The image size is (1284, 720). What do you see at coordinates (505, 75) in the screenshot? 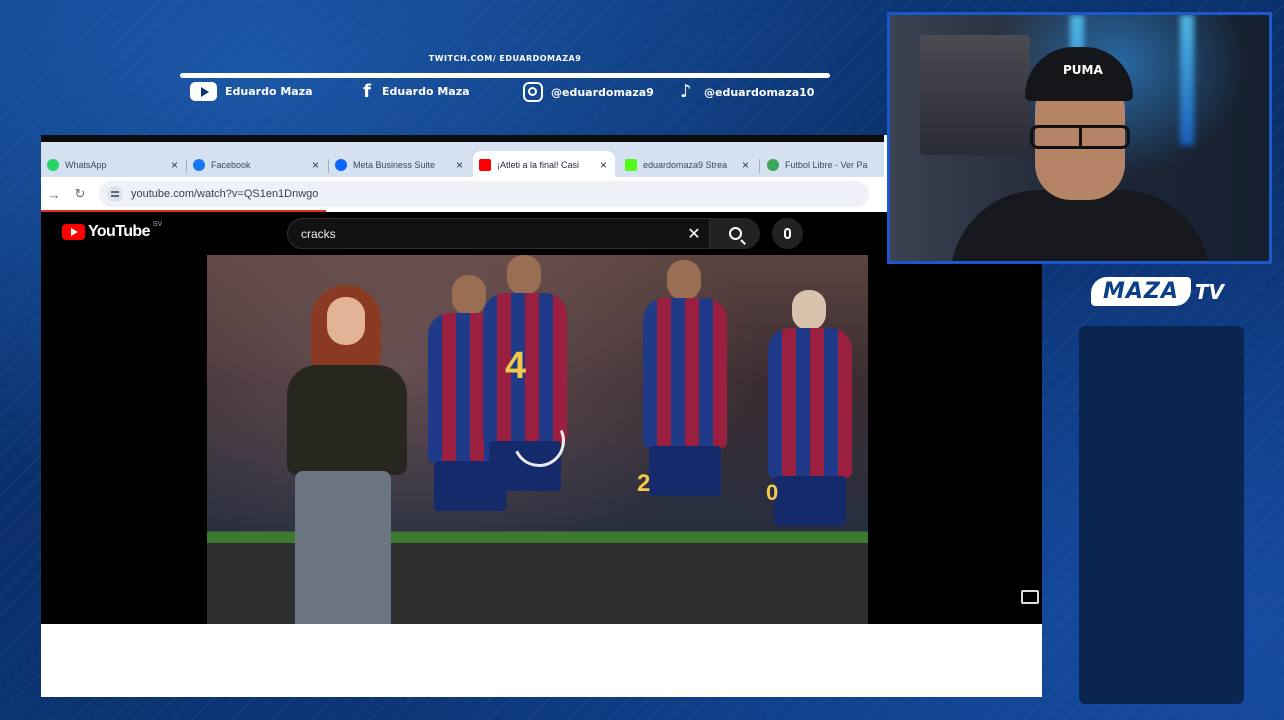
I see `banner-divider` at bounding box center [505, 75].